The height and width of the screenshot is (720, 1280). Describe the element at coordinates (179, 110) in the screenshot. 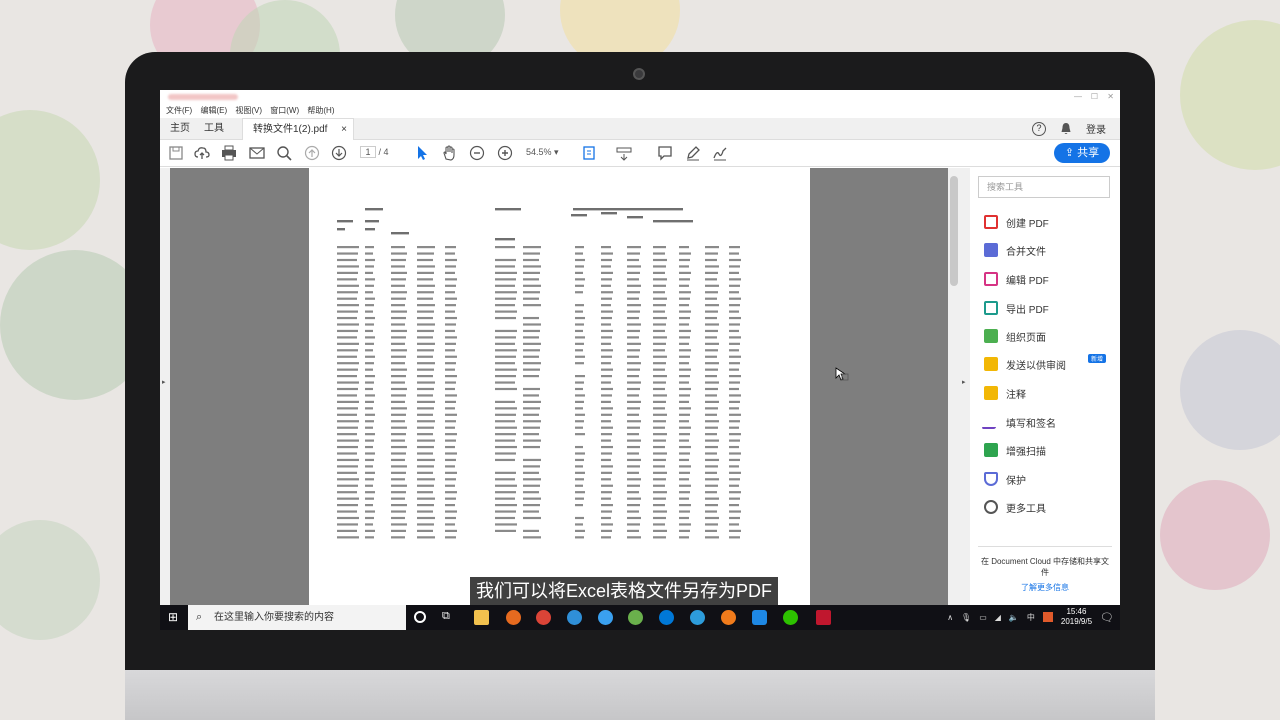

I see `menu-file: 文件(F)` at that location.